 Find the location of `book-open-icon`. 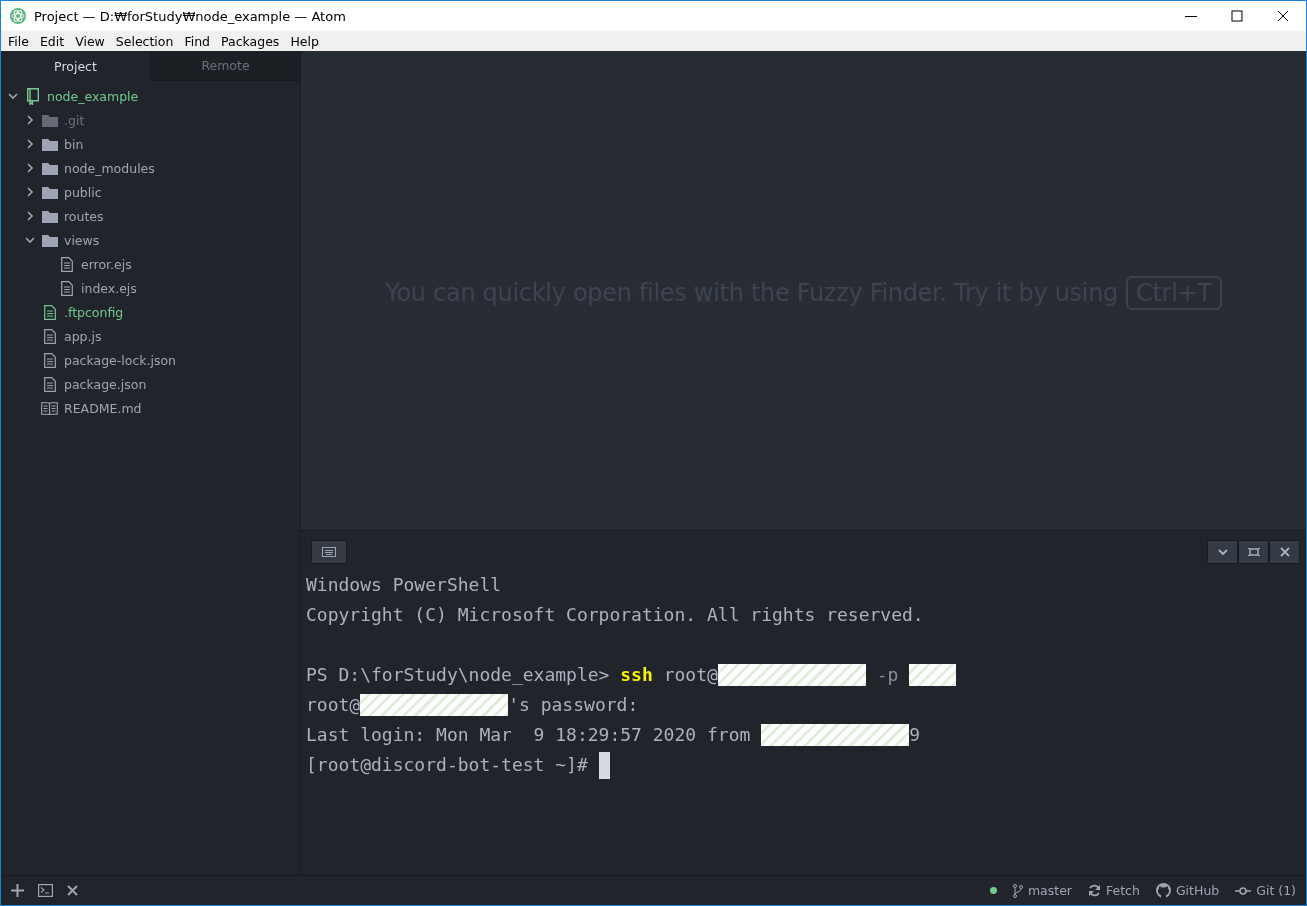

book-open-icon is located at coordinates (49, 408).